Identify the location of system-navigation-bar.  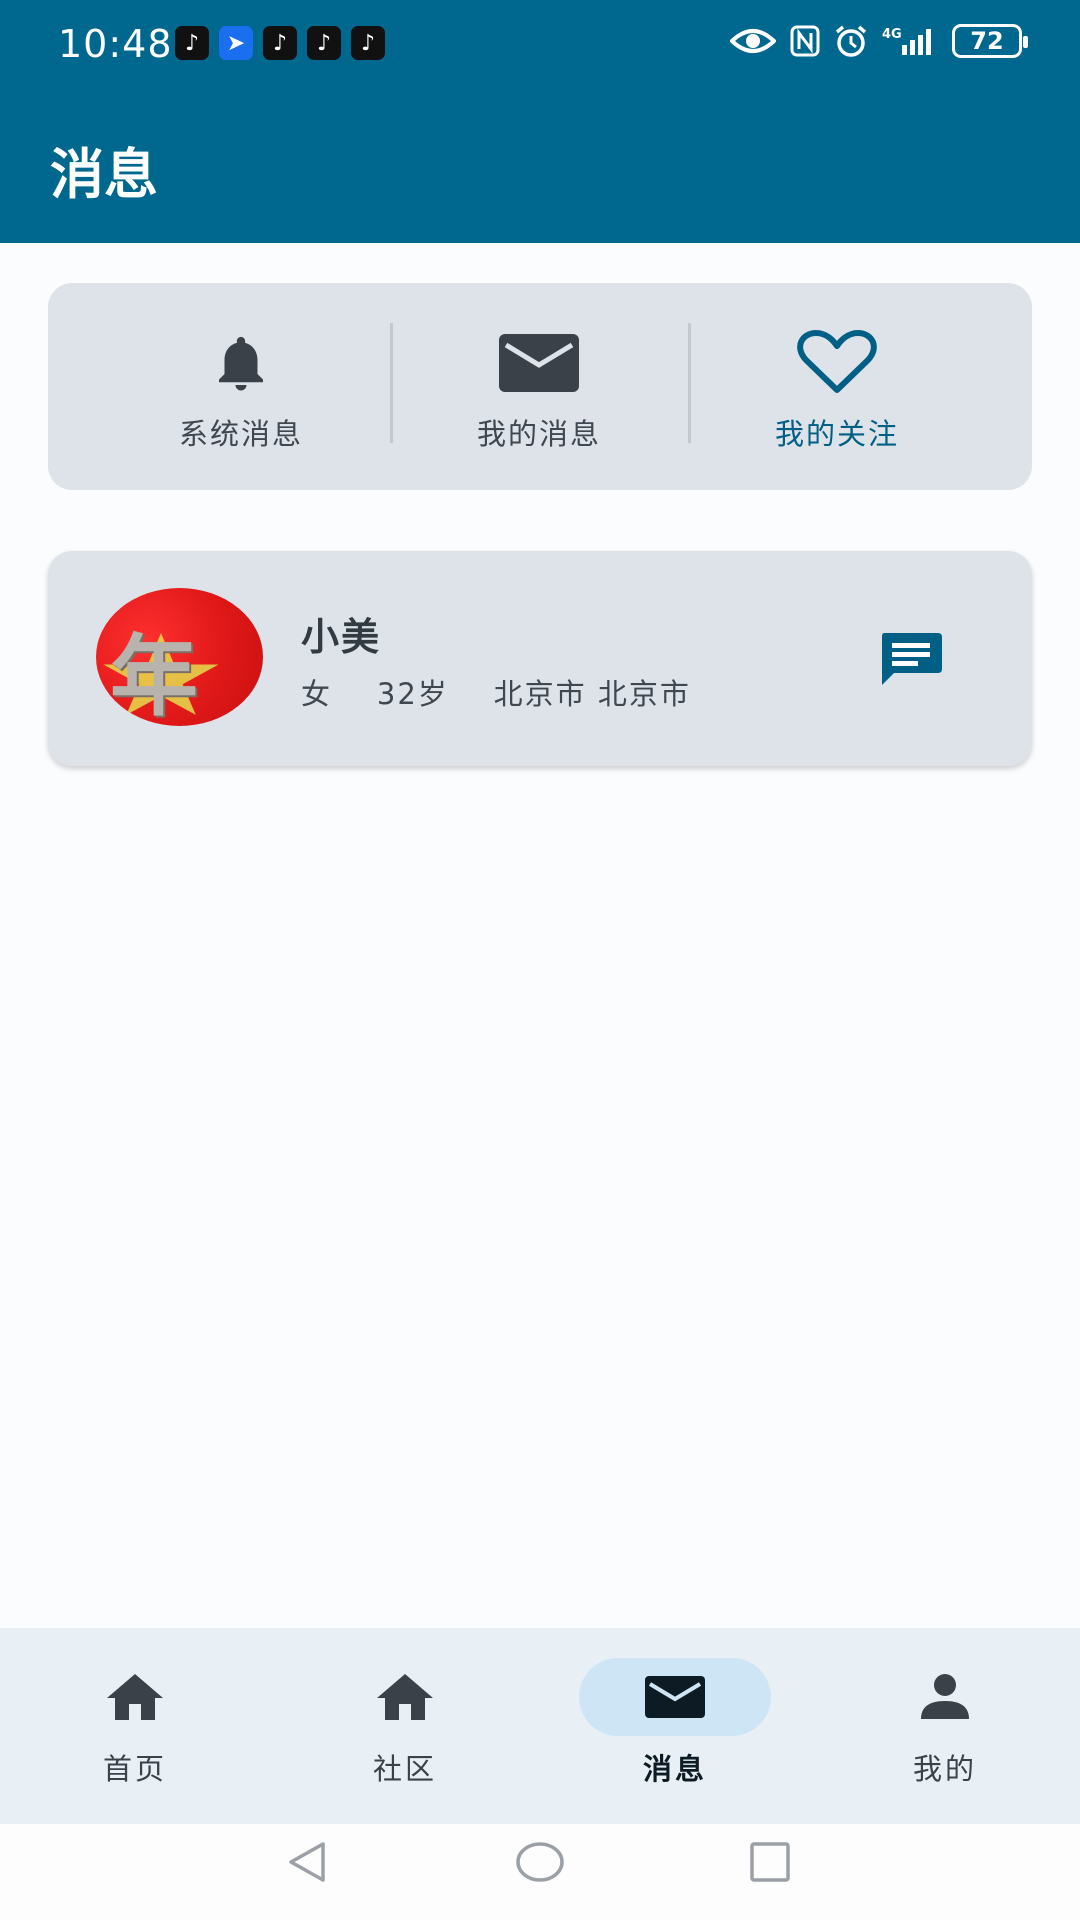
(540, 1872).